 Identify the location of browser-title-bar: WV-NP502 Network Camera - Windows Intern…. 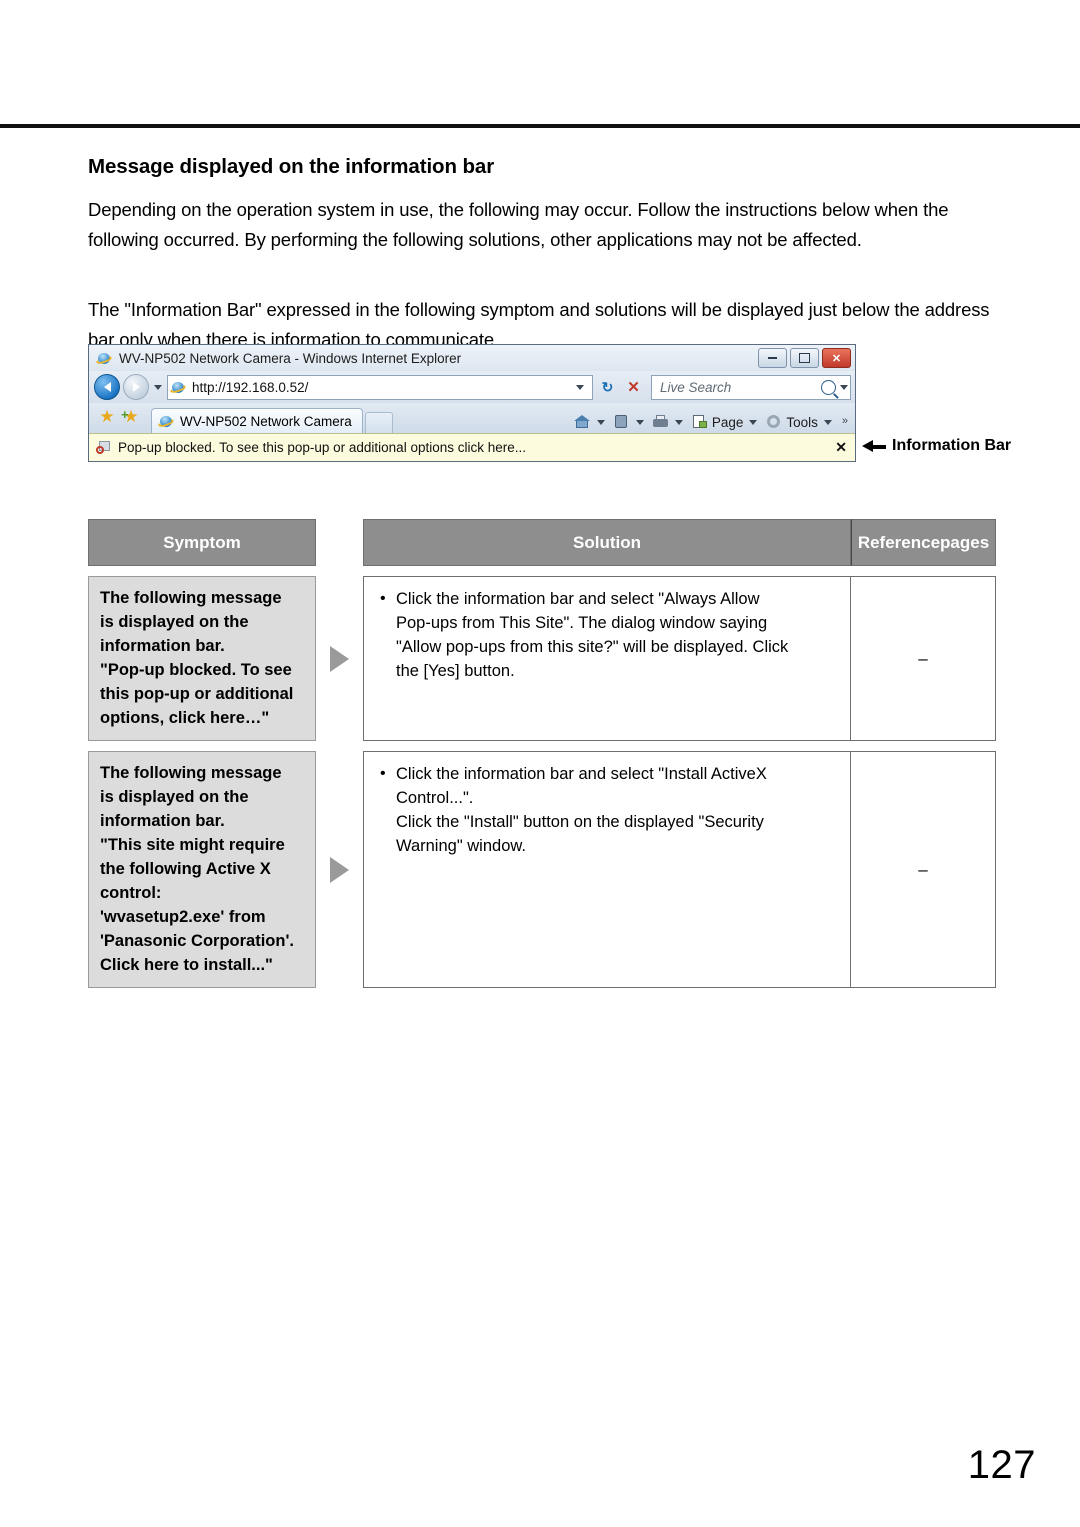
(472, 358).